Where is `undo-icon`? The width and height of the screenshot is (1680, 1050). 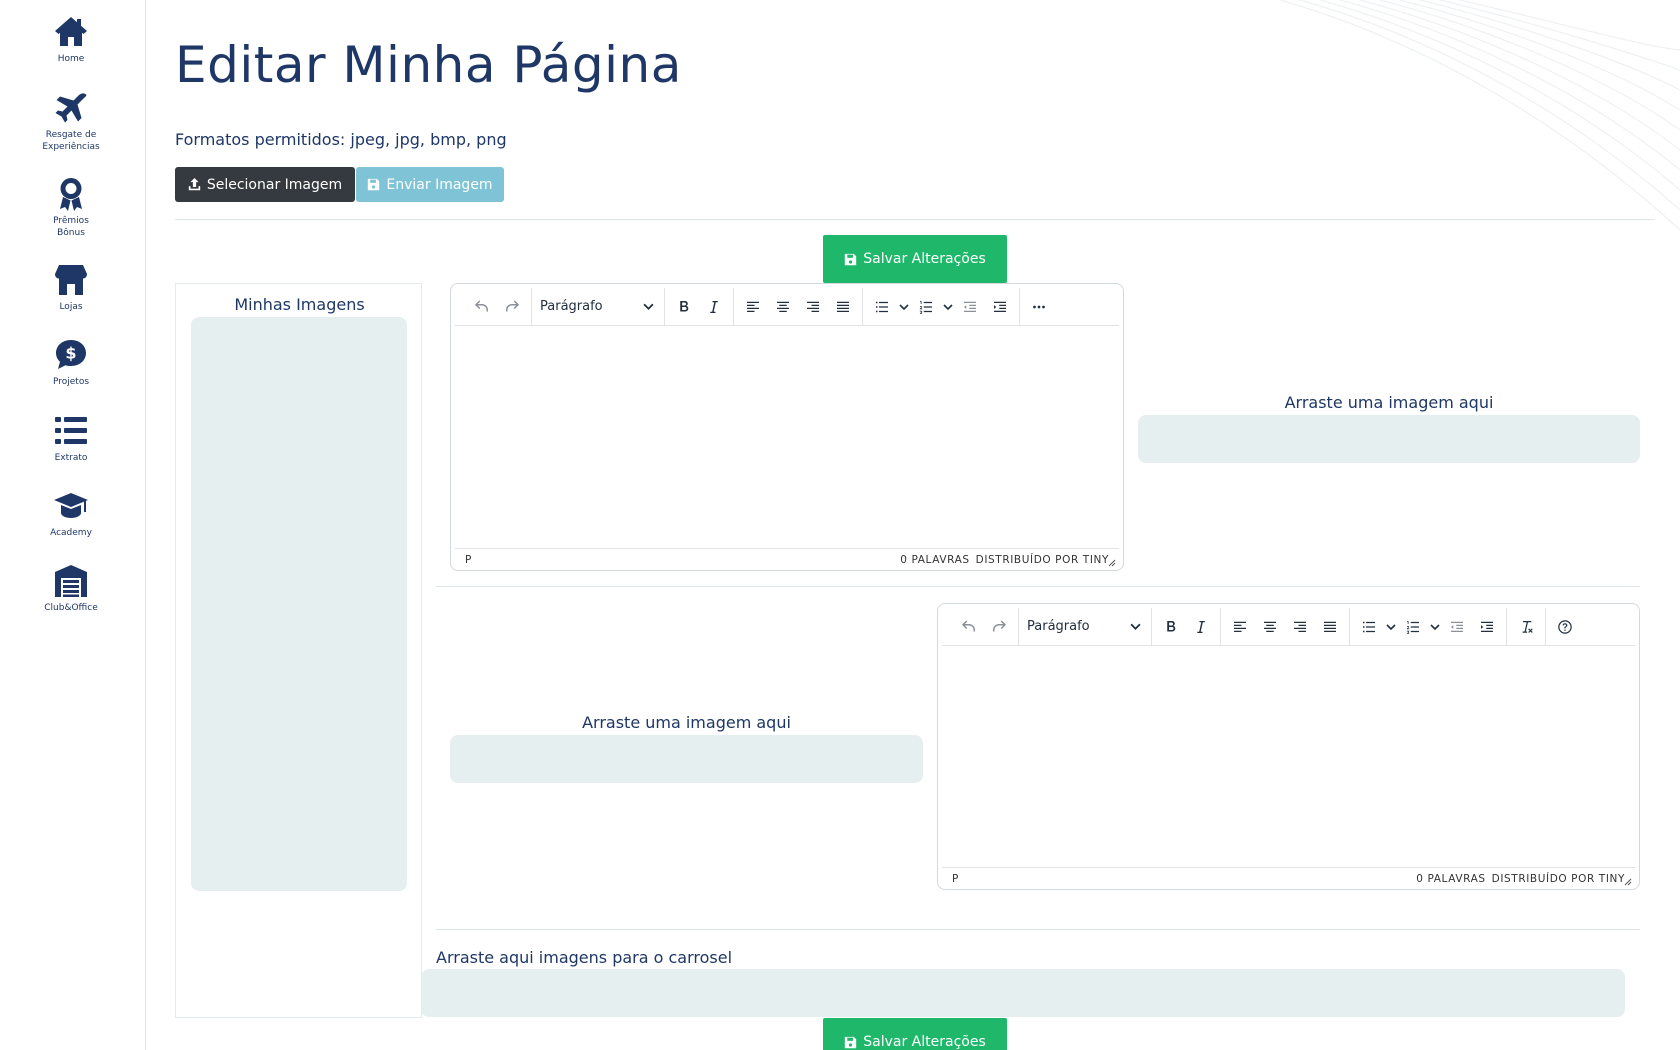
undo-icon is located at coordinates (481, 305).